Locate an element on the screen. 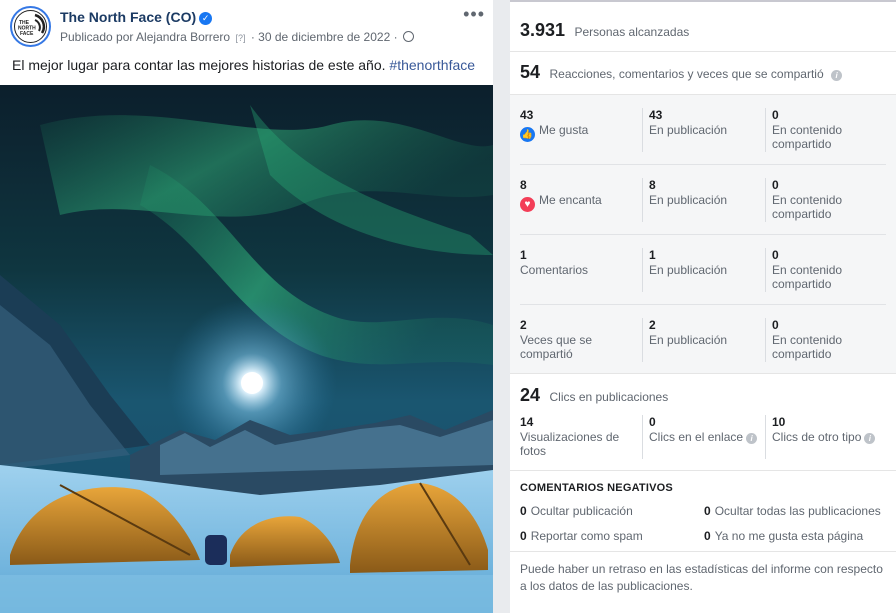 The height and width of the screenshot is (613, 896). report-spam-stat: 0 Reportar como spam is located at coordinates (581, 536).